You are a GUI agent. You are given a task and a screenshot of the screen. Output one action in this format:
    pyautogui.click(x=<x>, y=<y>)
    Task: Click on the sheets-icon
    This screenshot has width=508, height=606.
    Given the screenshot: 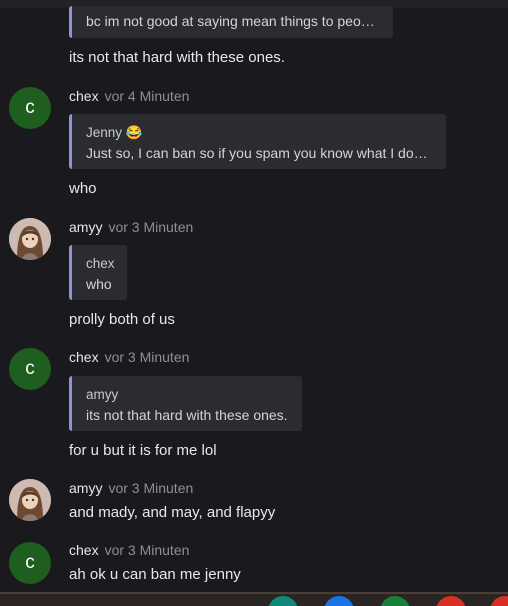 What is the action you would take?
    pyautogui.click(x=395, y=601)
    